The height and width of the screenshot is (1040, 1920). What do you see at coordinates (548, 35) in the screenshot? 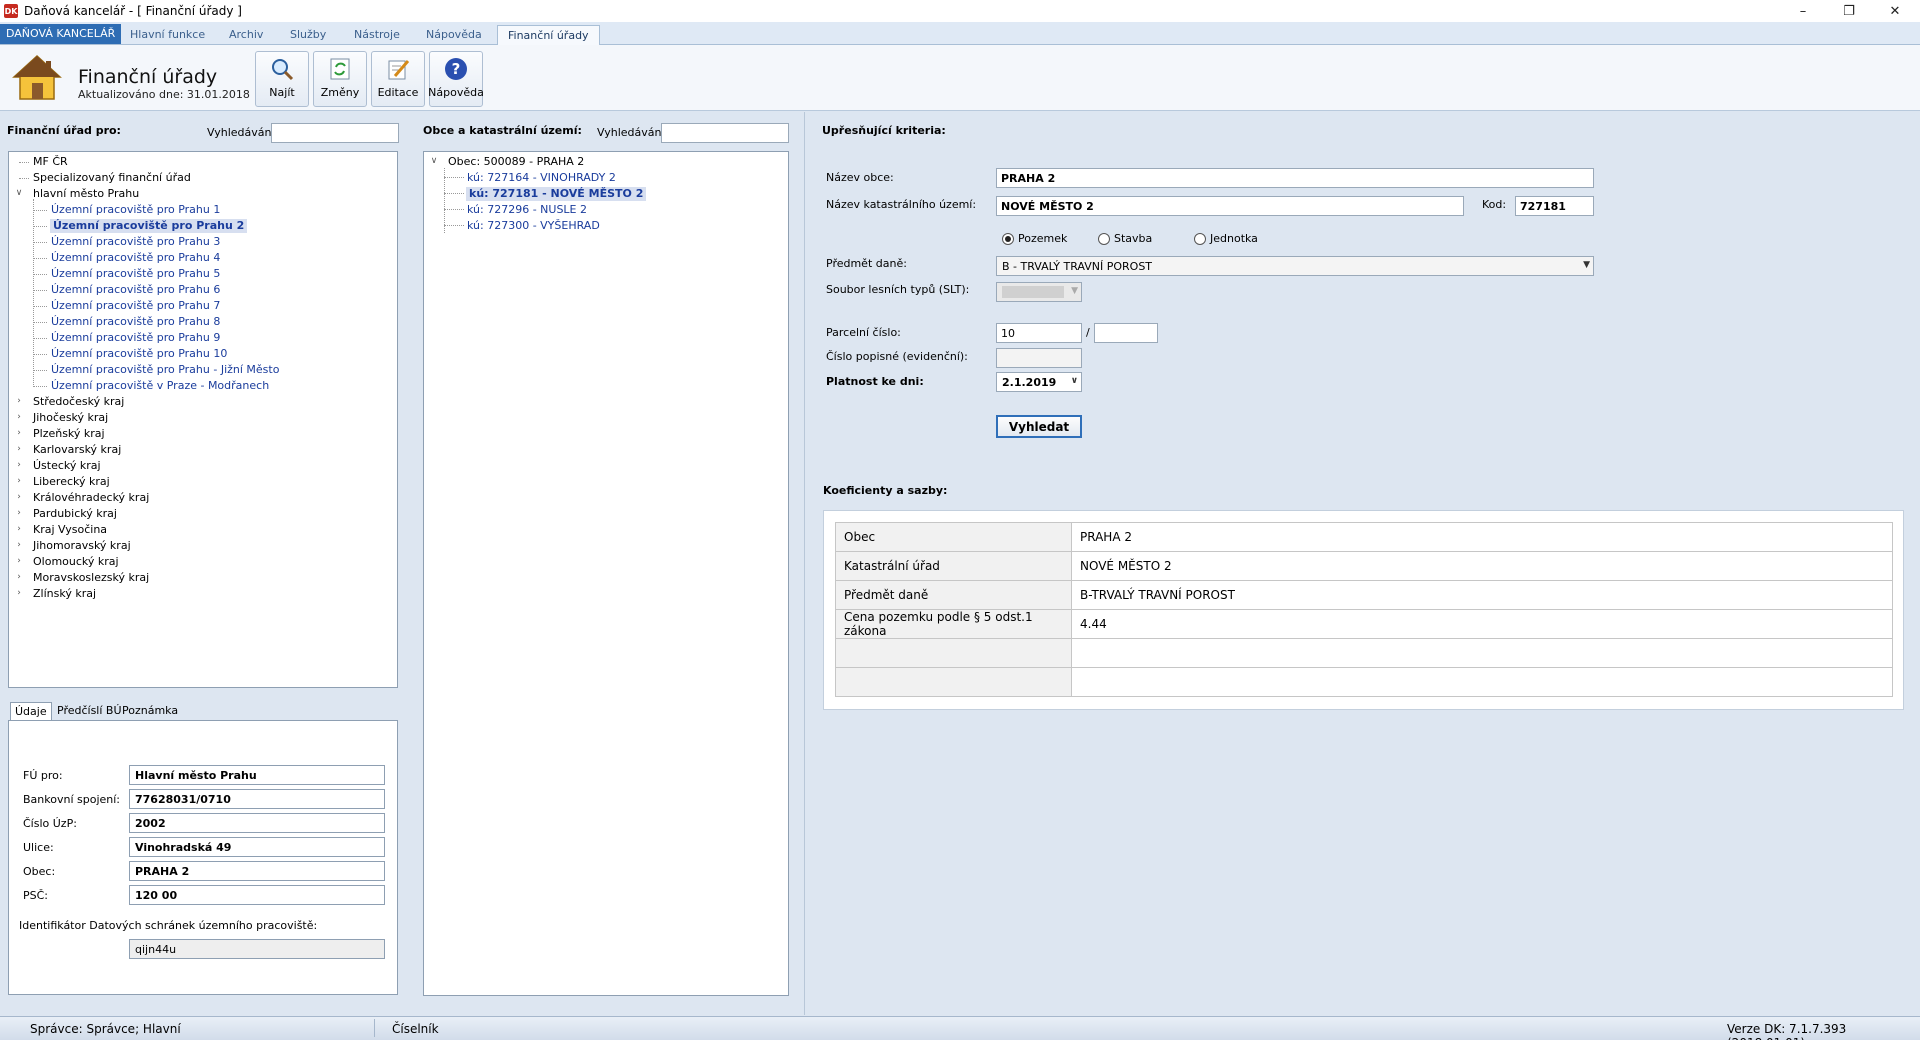
I see `menu-tab-tax-offices: Finanční úřady` at bounding box center [548, 35].